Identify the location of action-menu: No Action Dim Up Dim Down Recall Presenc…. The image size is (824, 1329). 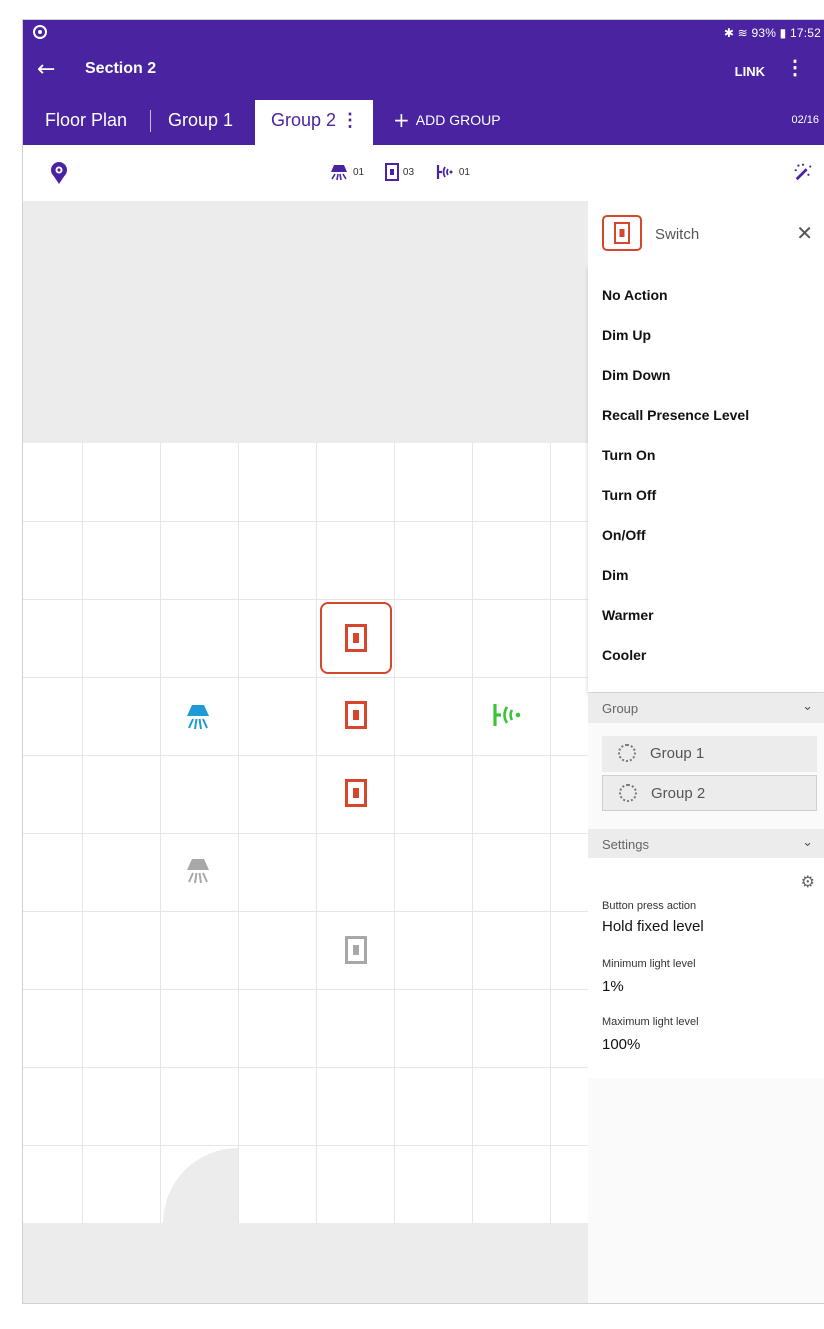
(706, 478).